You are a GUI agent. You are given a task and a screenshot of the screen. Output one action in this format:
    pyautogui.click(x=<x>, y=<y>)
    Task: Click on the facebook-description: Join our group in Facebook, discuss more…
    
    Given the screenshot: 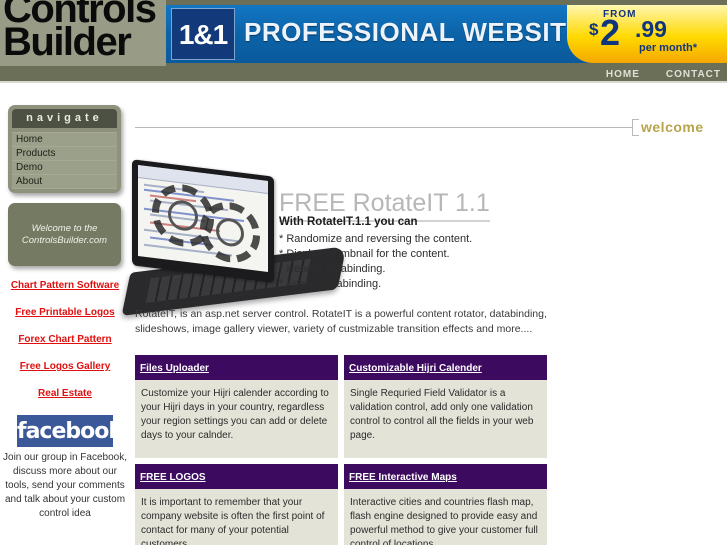 What is the action you would take?
    pyautogui.click(x=65, y=485)
    